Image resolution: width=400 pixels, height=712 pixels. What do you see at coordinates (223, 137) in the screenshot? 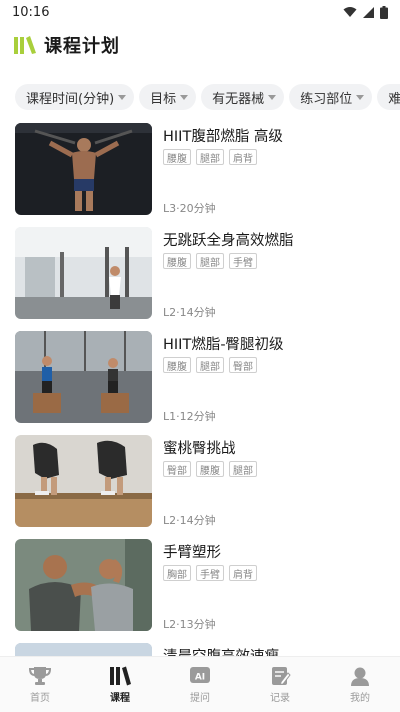
I see `course-title: HIIT腹部燃脂 高级` at bounding box center [223, 137].